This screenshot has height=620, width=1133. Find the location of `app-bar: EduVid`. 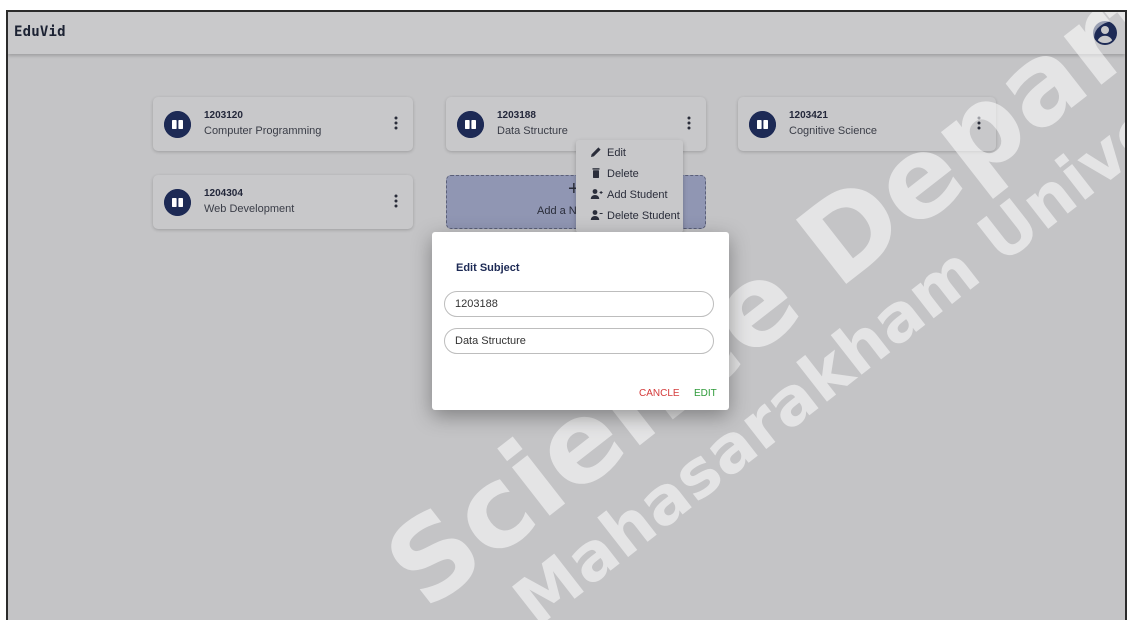

app-bar: EduVid is located at coordinates (566, 33).